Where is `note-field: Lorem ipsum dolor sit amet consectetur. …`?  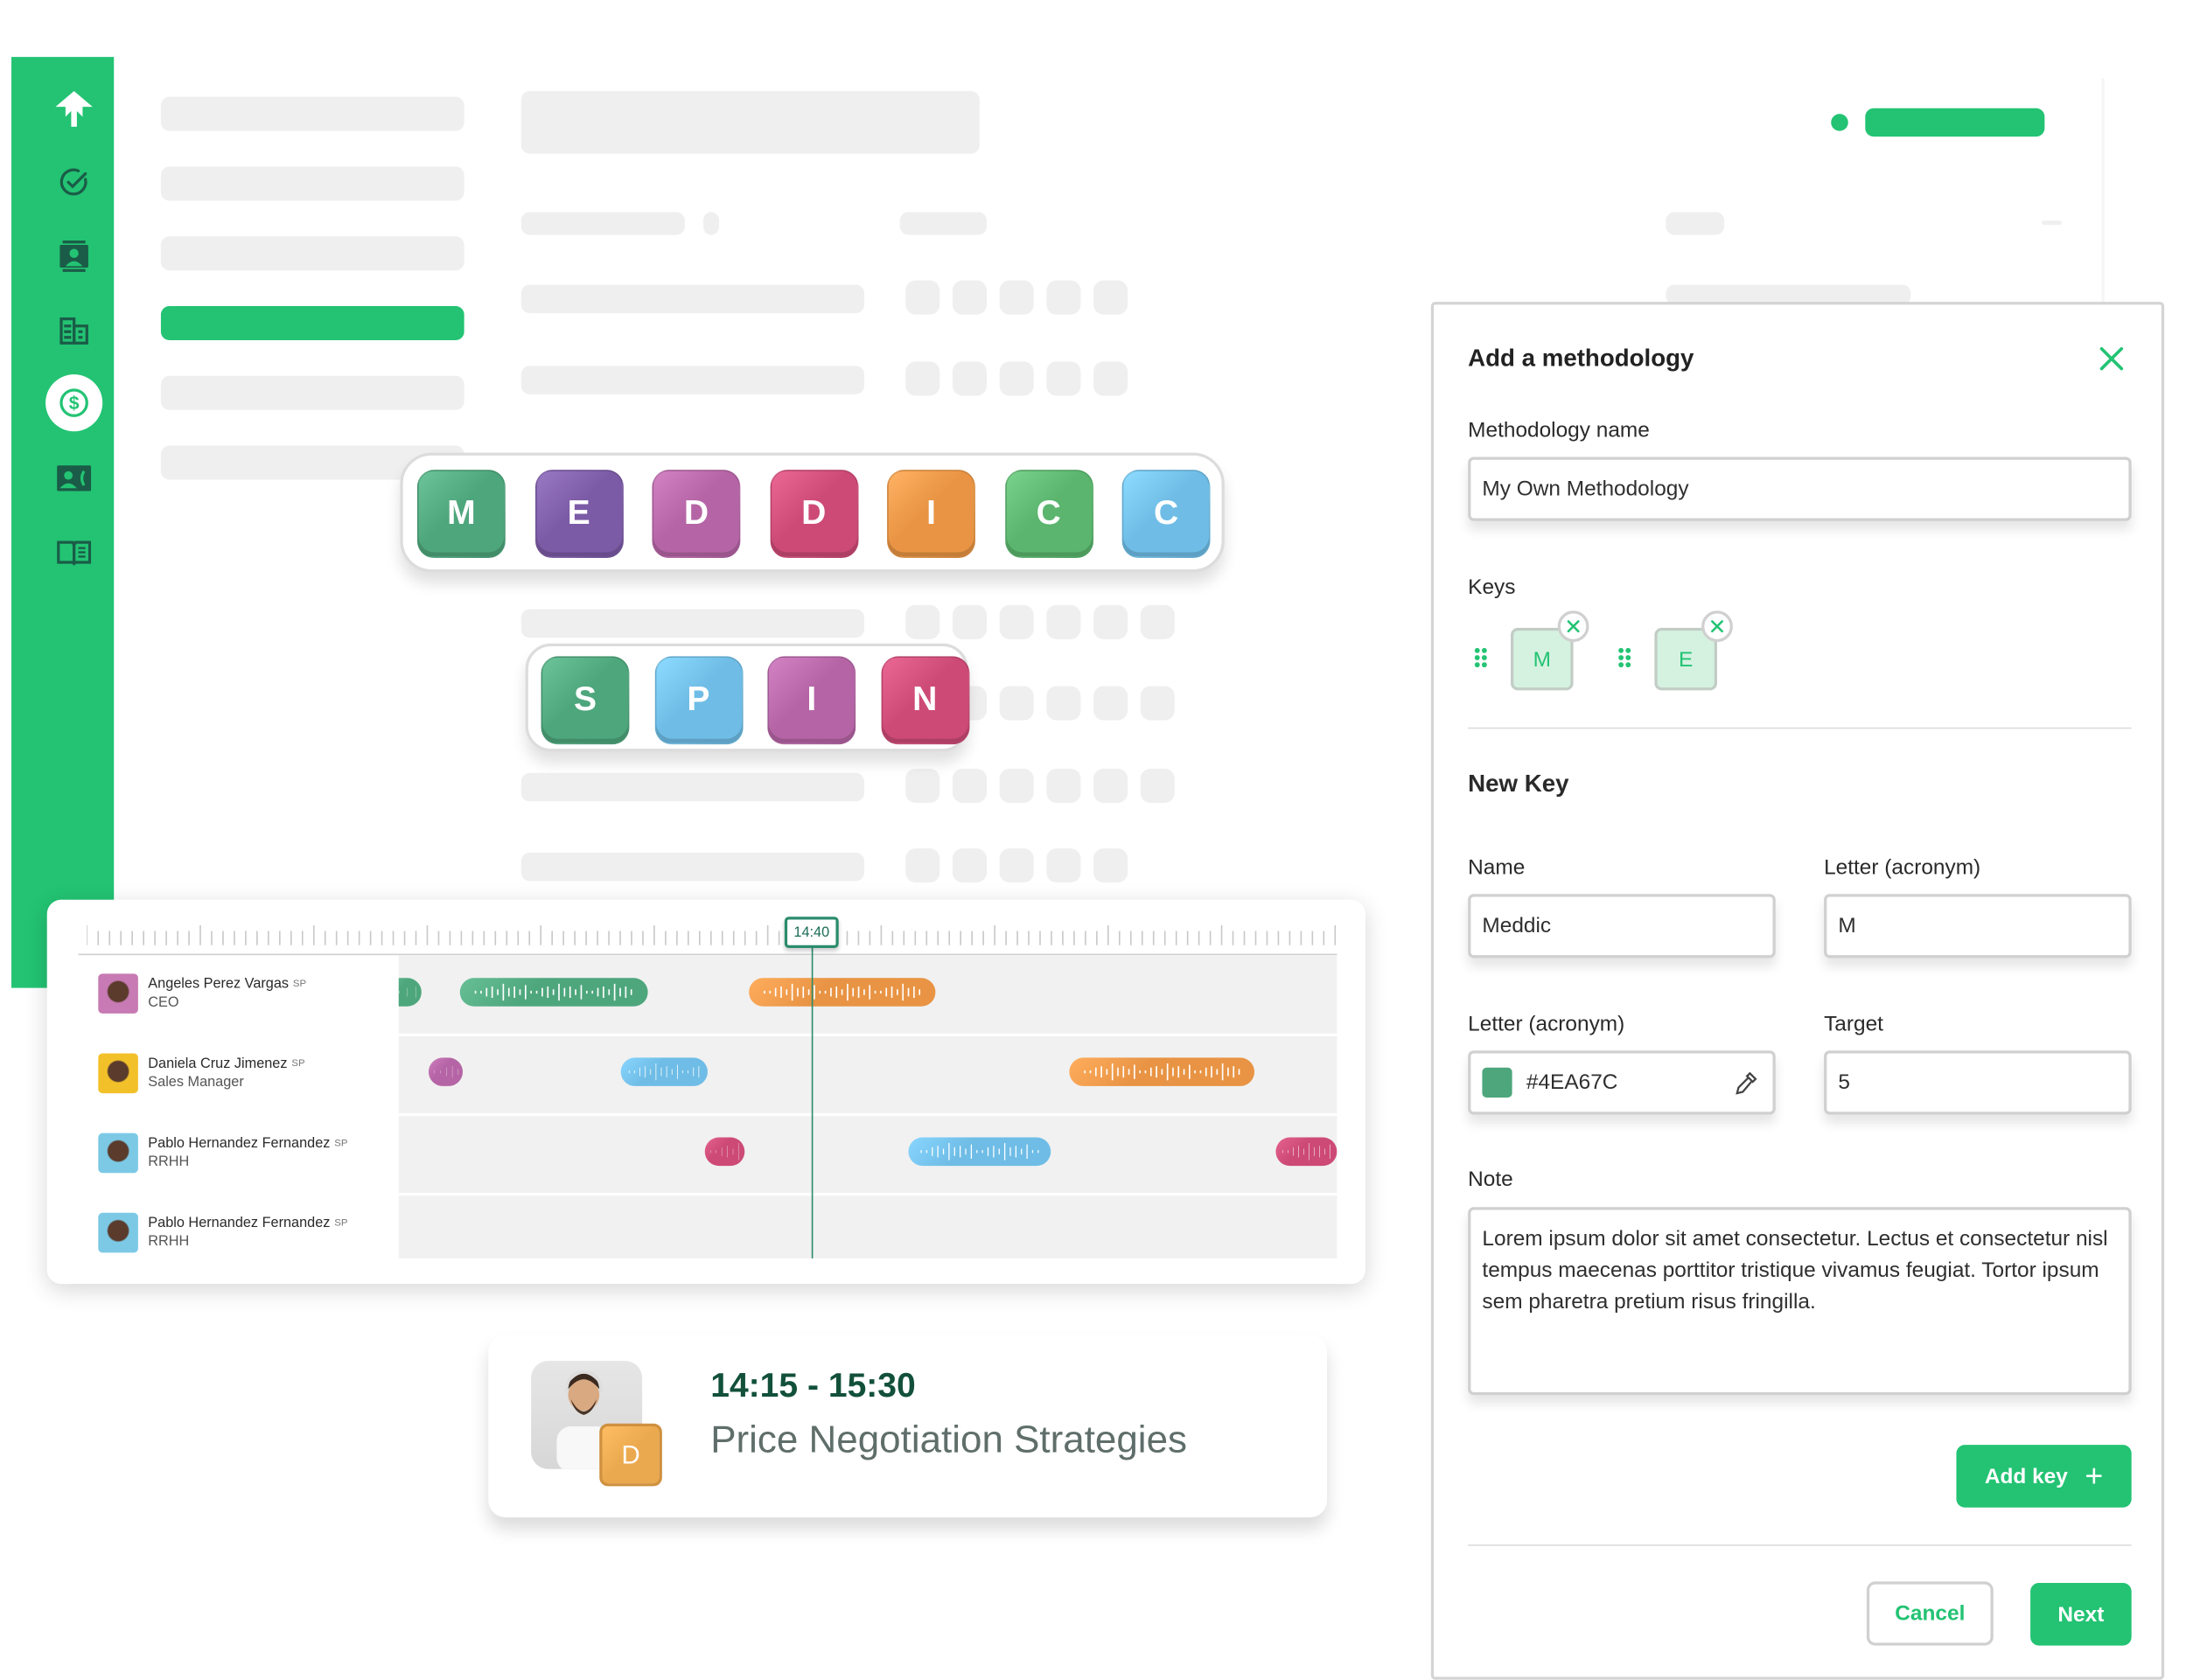 note-field: Lorem ipsum dolor sit amet consectetur. … is located at coordinates (1800, 1301).